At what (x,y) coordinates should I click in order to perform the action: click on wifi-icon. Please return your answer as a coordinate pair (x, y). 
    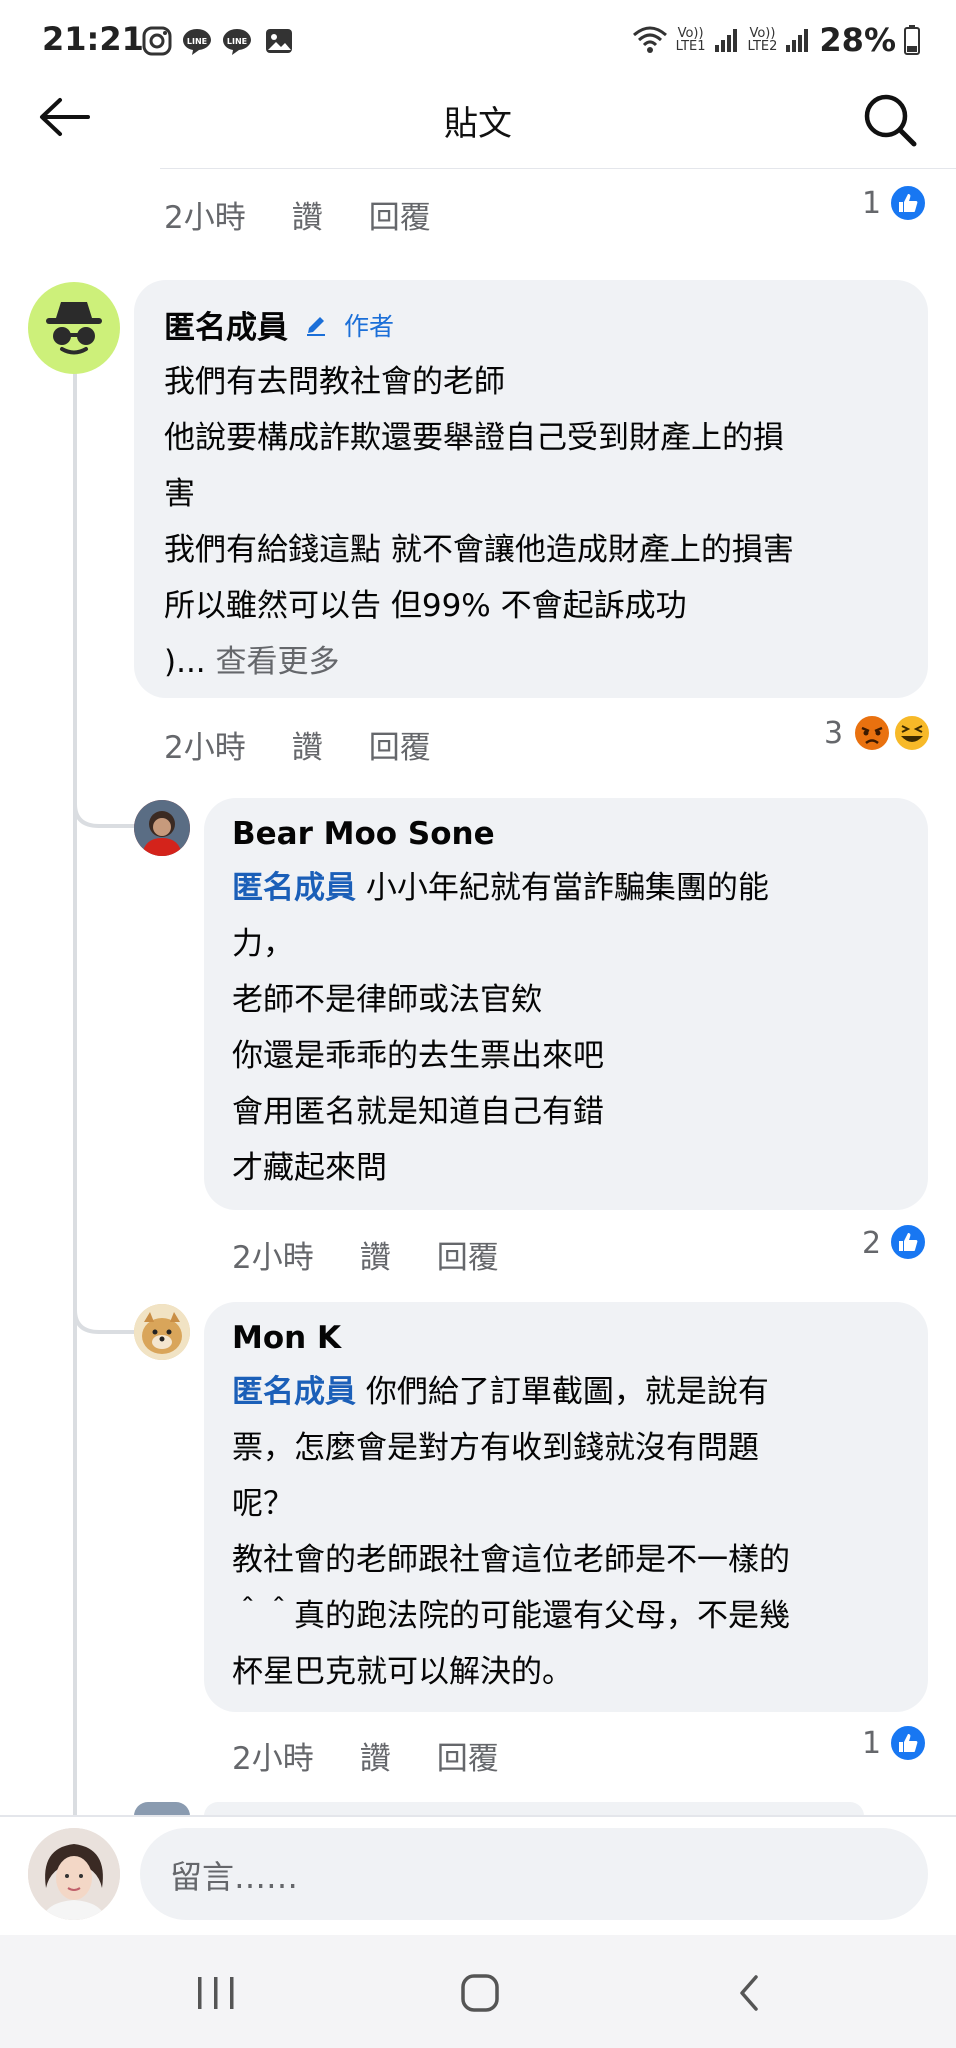
    Looking at the image, I should click on (649, 39).